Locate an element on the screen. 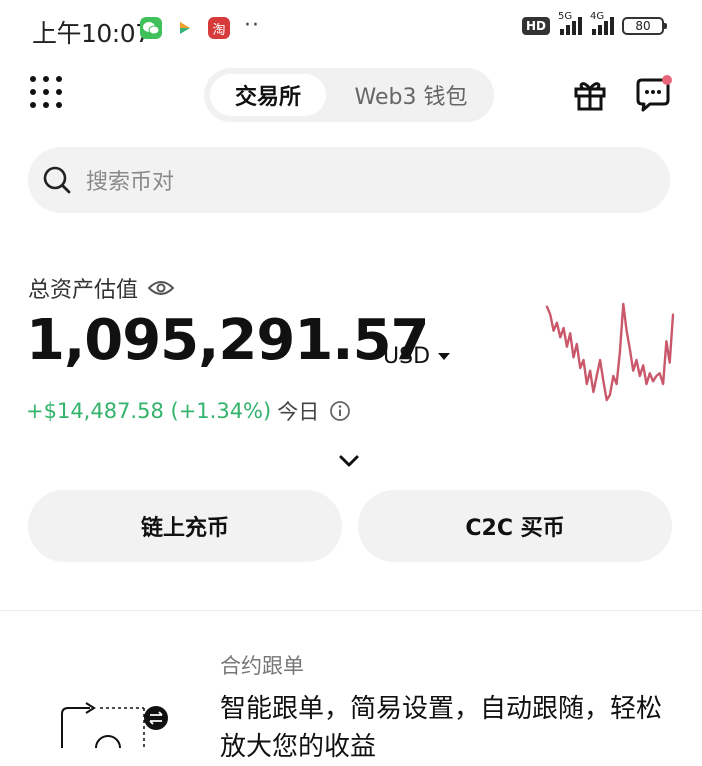 The image size is (702, 766). search-icon is located at coordinates (57, 180).